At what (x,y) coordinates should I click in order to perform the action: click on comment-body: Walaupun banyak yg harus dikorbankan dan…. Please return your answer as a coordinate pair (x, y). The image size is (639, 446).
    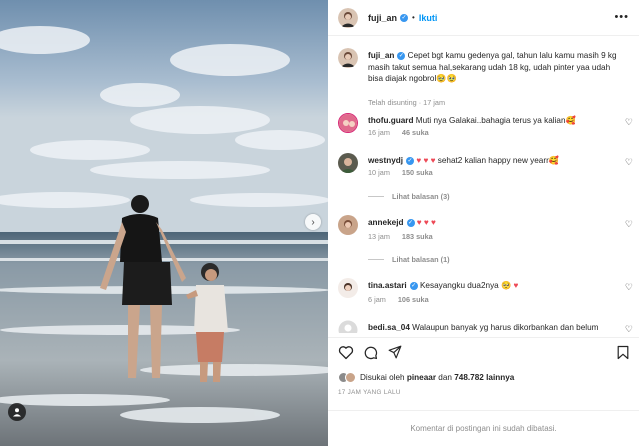
    Looking at the image, I should click on (505, 327).